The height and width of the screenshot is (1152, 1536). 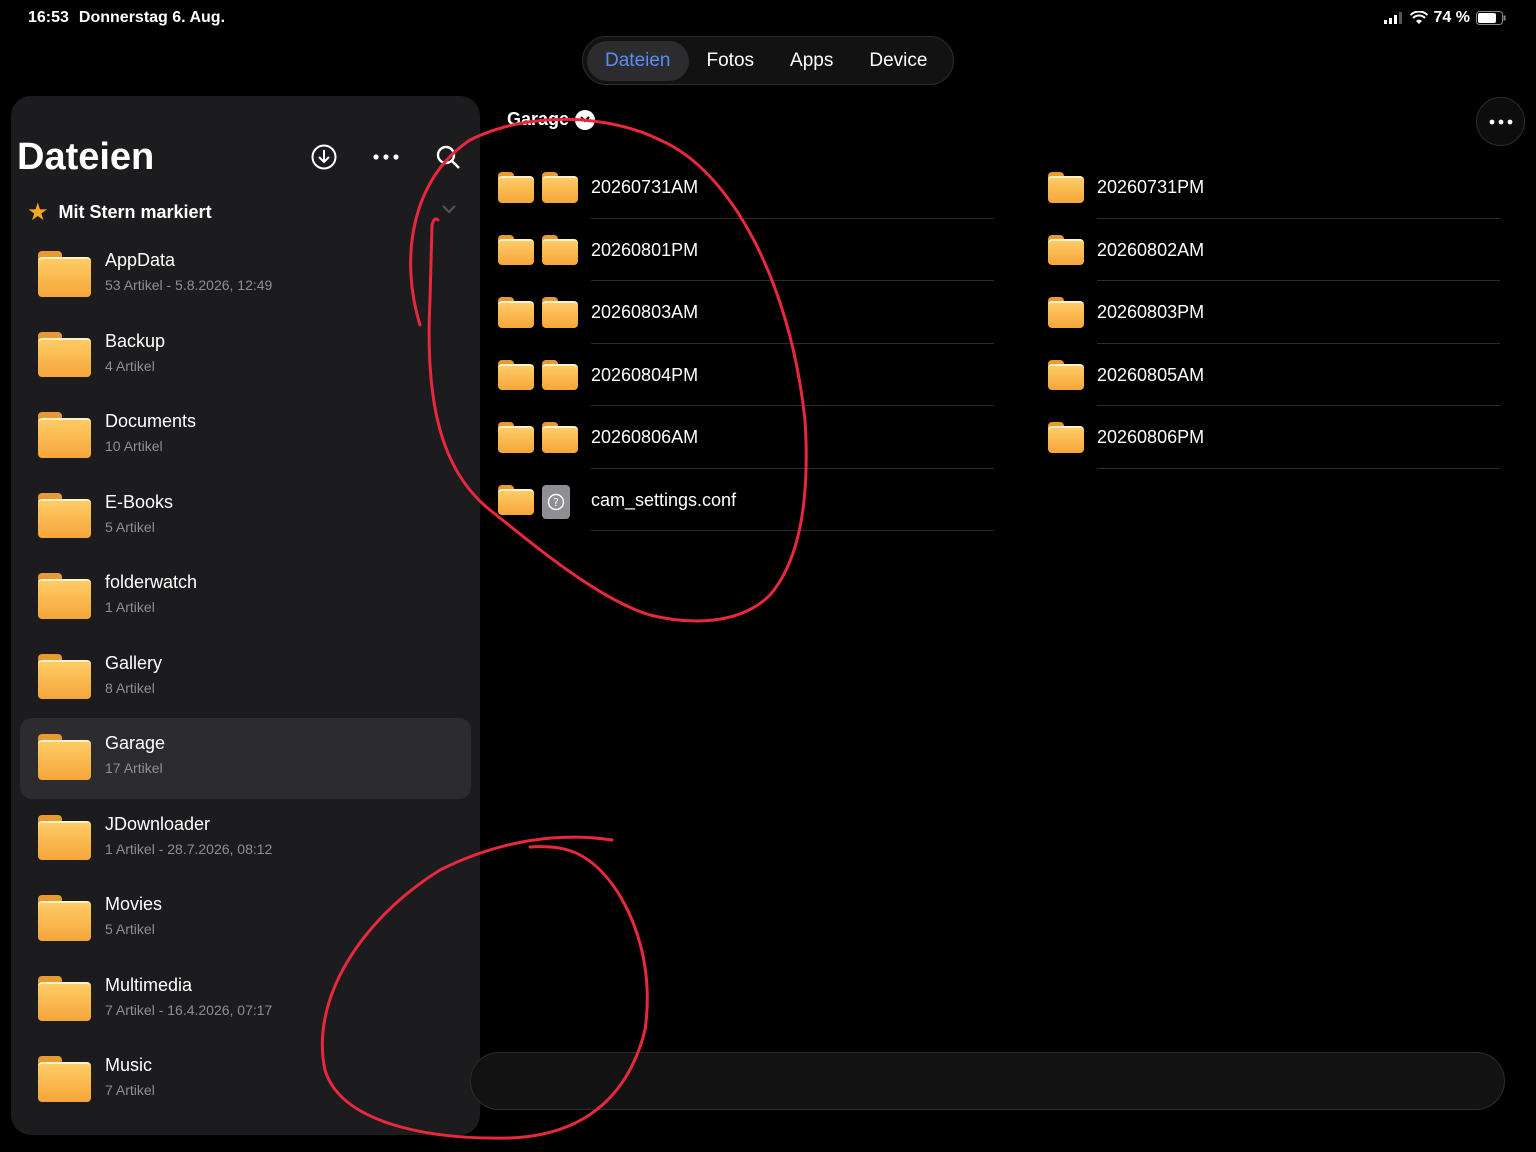 I want to click on tab-dateien: Dateien, so click(x=638, y=60).